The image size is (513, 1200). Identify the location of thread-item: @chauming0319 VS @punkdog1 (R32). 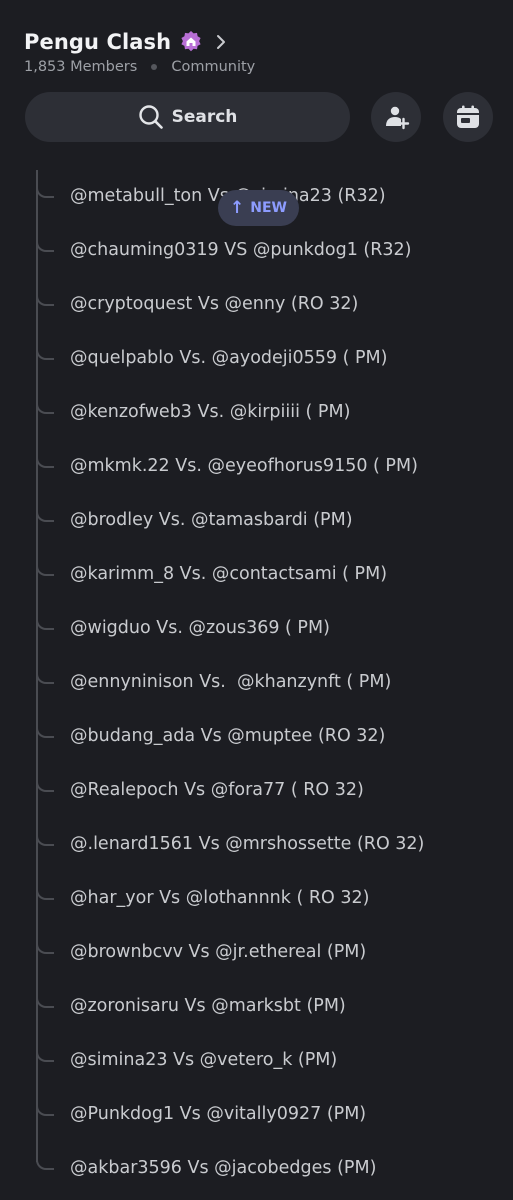
(256, 251).